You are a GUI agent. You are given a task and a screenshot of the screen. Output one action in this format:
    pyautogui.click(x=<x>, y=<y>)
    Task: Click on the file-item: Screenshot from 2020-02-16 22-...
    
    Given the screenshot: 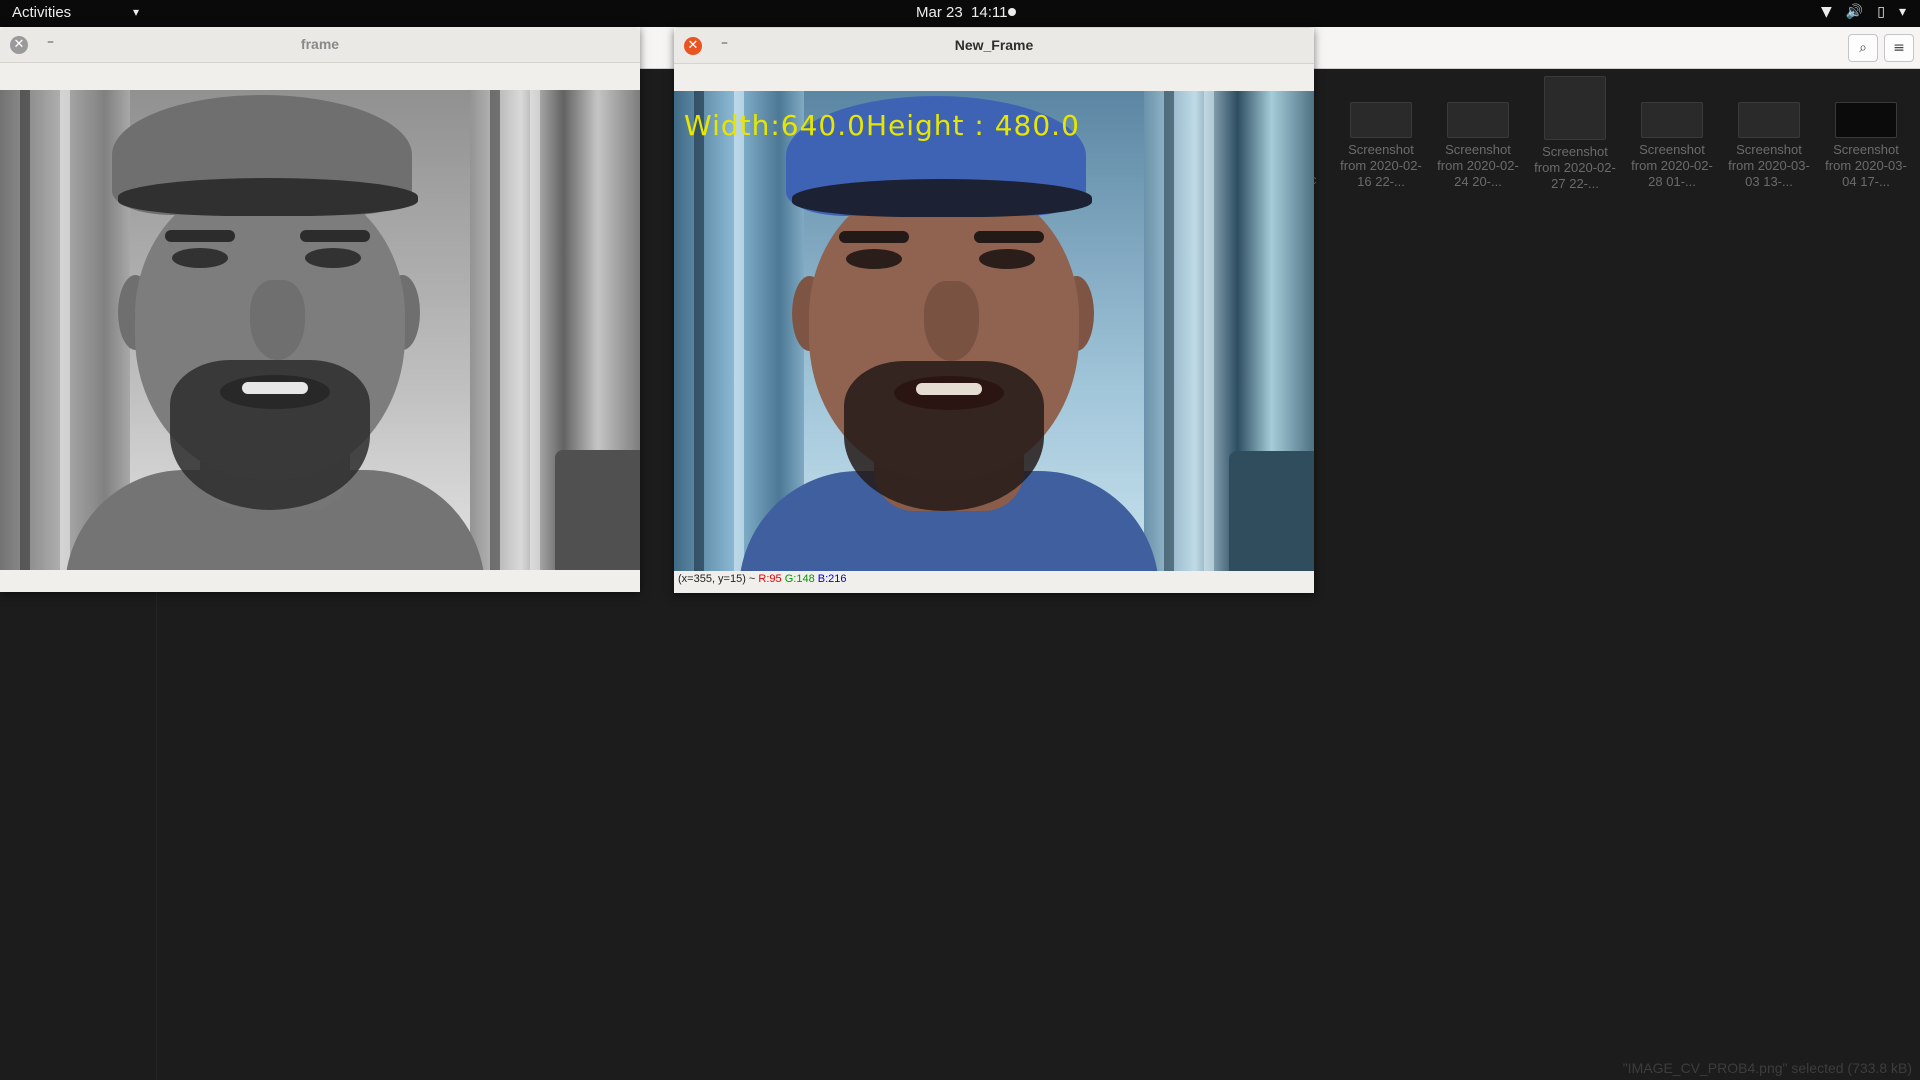 What is the action you would take?
    pyautogui.click(x=1381, y=146)
    